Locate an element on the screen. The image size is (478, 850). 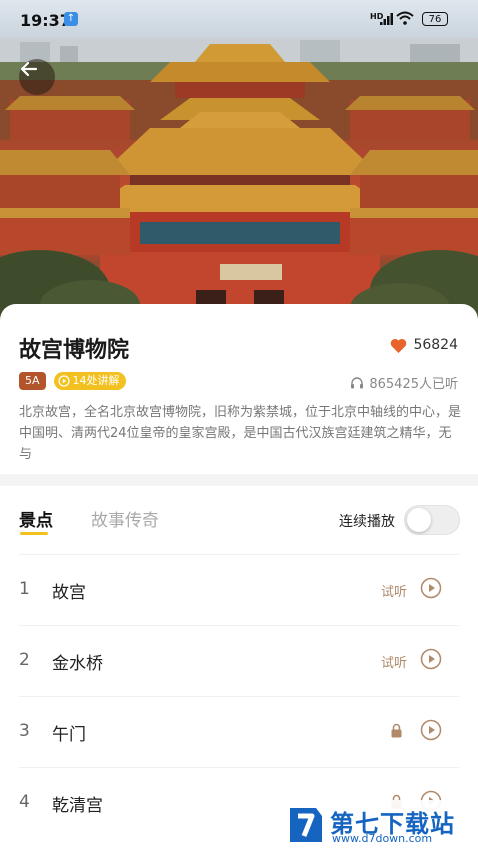
spot-number: 2 is located at coordinates (24, 660).